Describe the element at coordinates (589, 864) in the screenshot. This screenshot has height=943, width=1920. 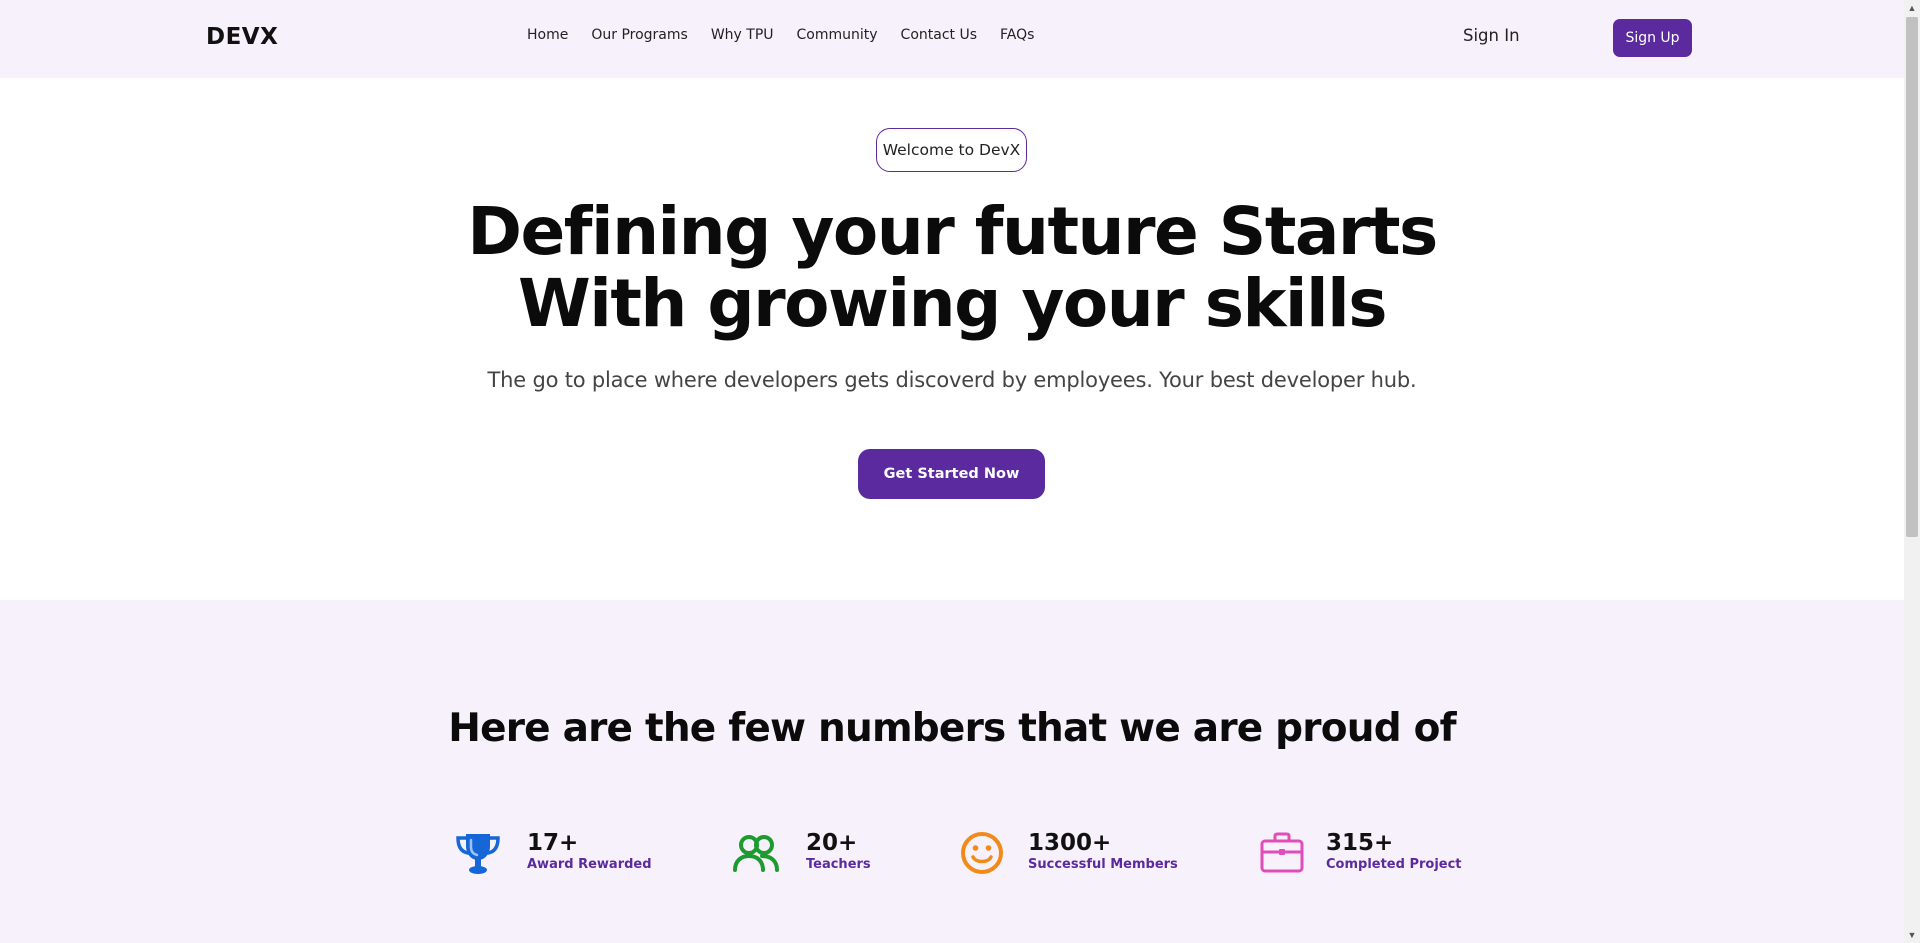
I see `stat-awards-label: Award Rewarded` at that location.